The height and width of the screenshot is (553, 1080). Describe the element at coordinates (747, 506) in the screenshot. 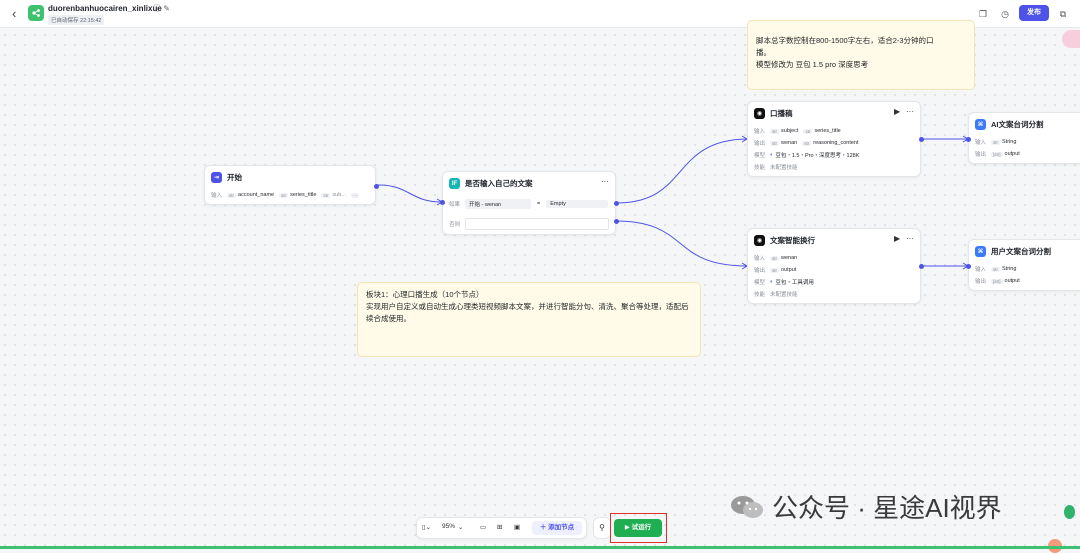

I see `wechat-logo-icon` at that location.